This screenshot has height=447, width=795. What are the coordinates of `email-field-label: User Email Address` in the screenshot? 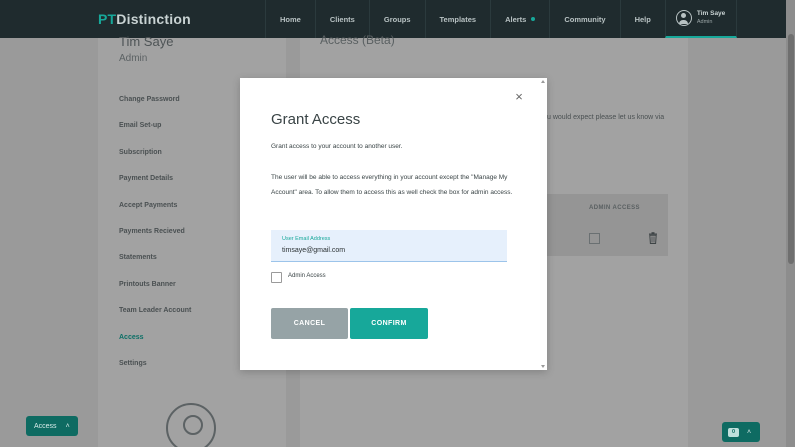 It's located at (306, 239).